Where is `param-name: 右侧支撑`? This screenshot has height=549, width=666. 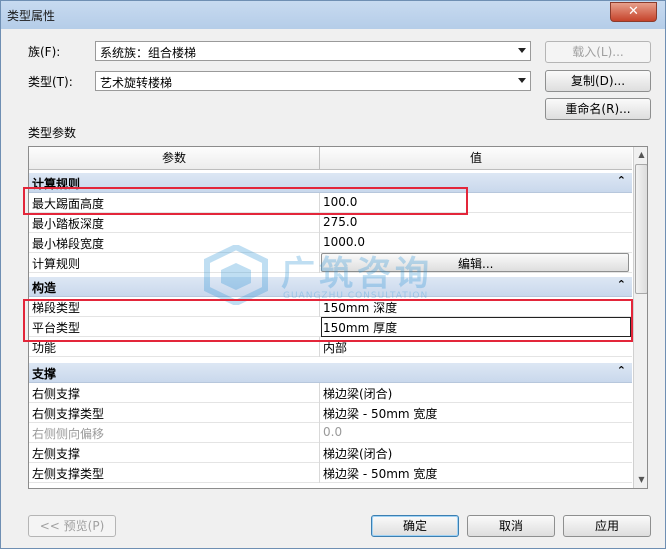 param-name: 右侧支撑 is located at coordinates (56, 394).